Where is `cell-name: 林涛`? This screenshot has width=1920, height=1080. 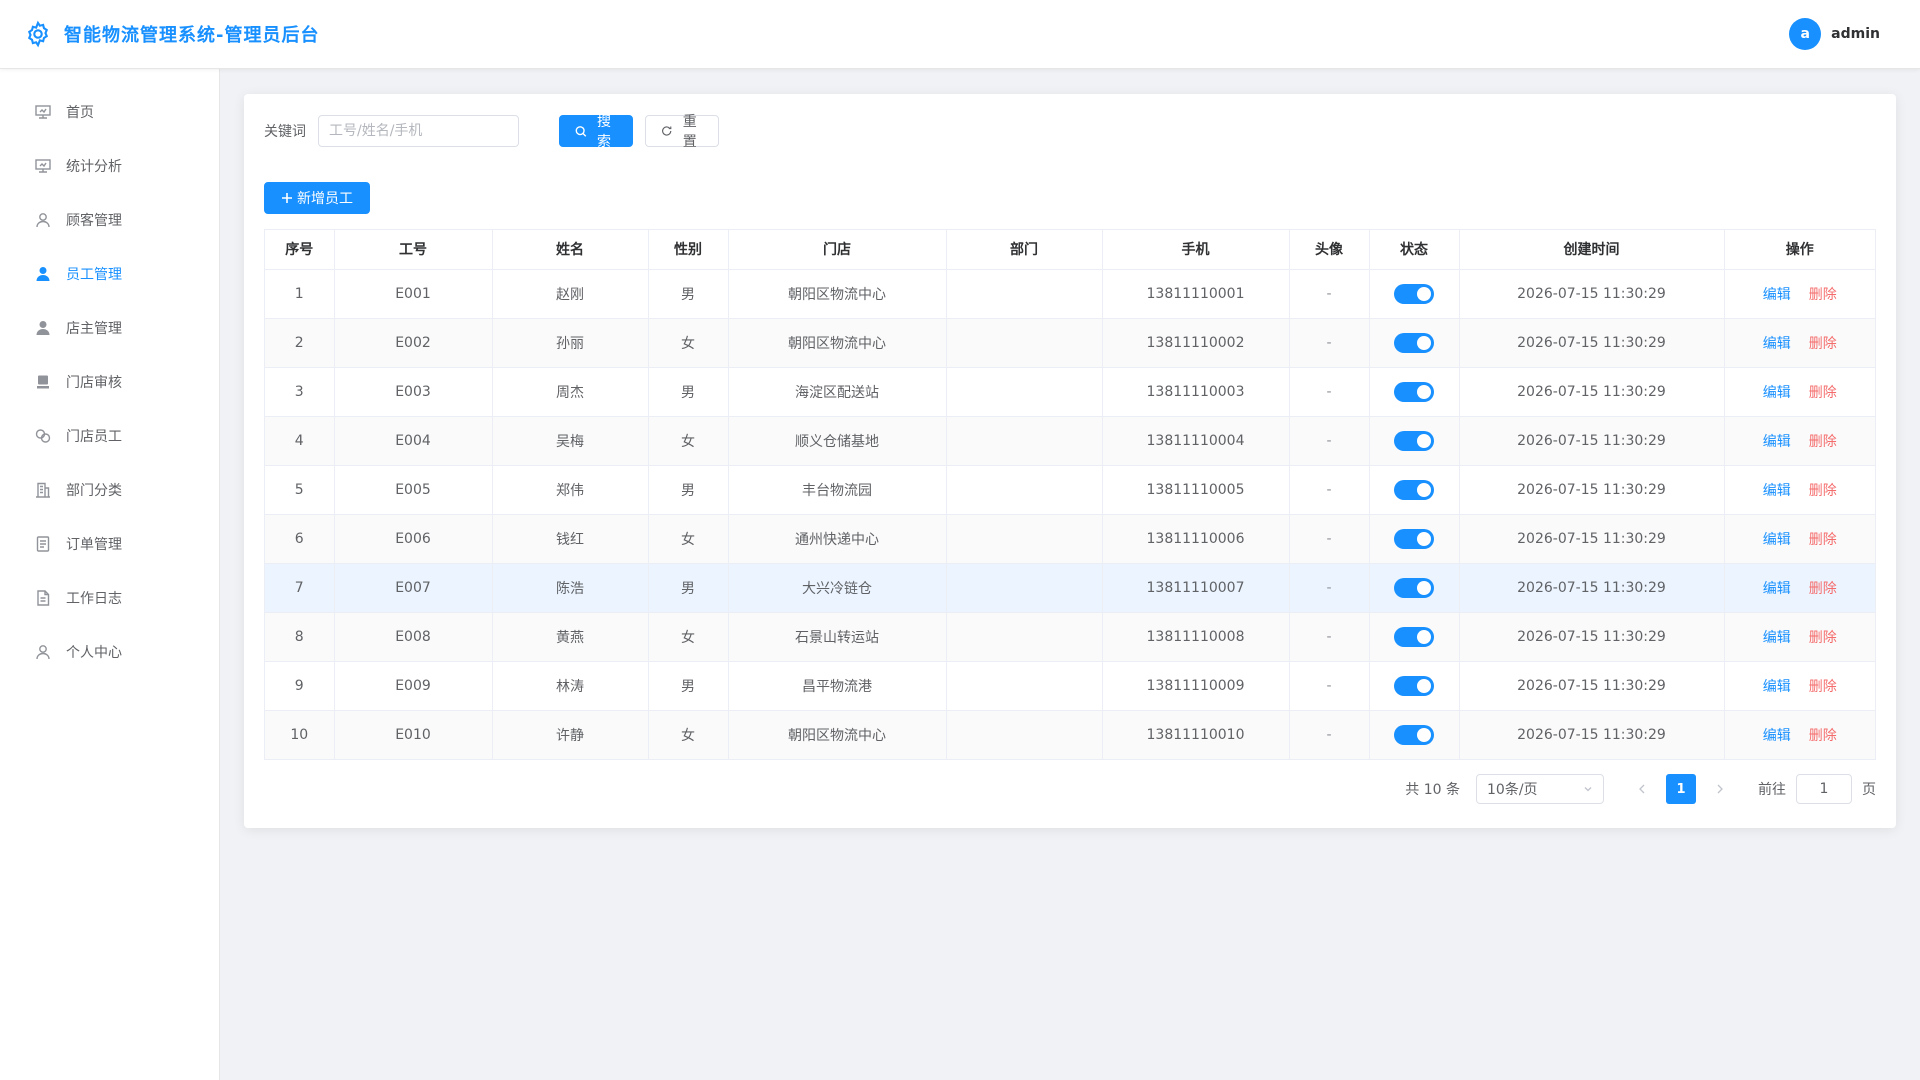
cell-name: 林涛 is located at coordinates (570, 686).